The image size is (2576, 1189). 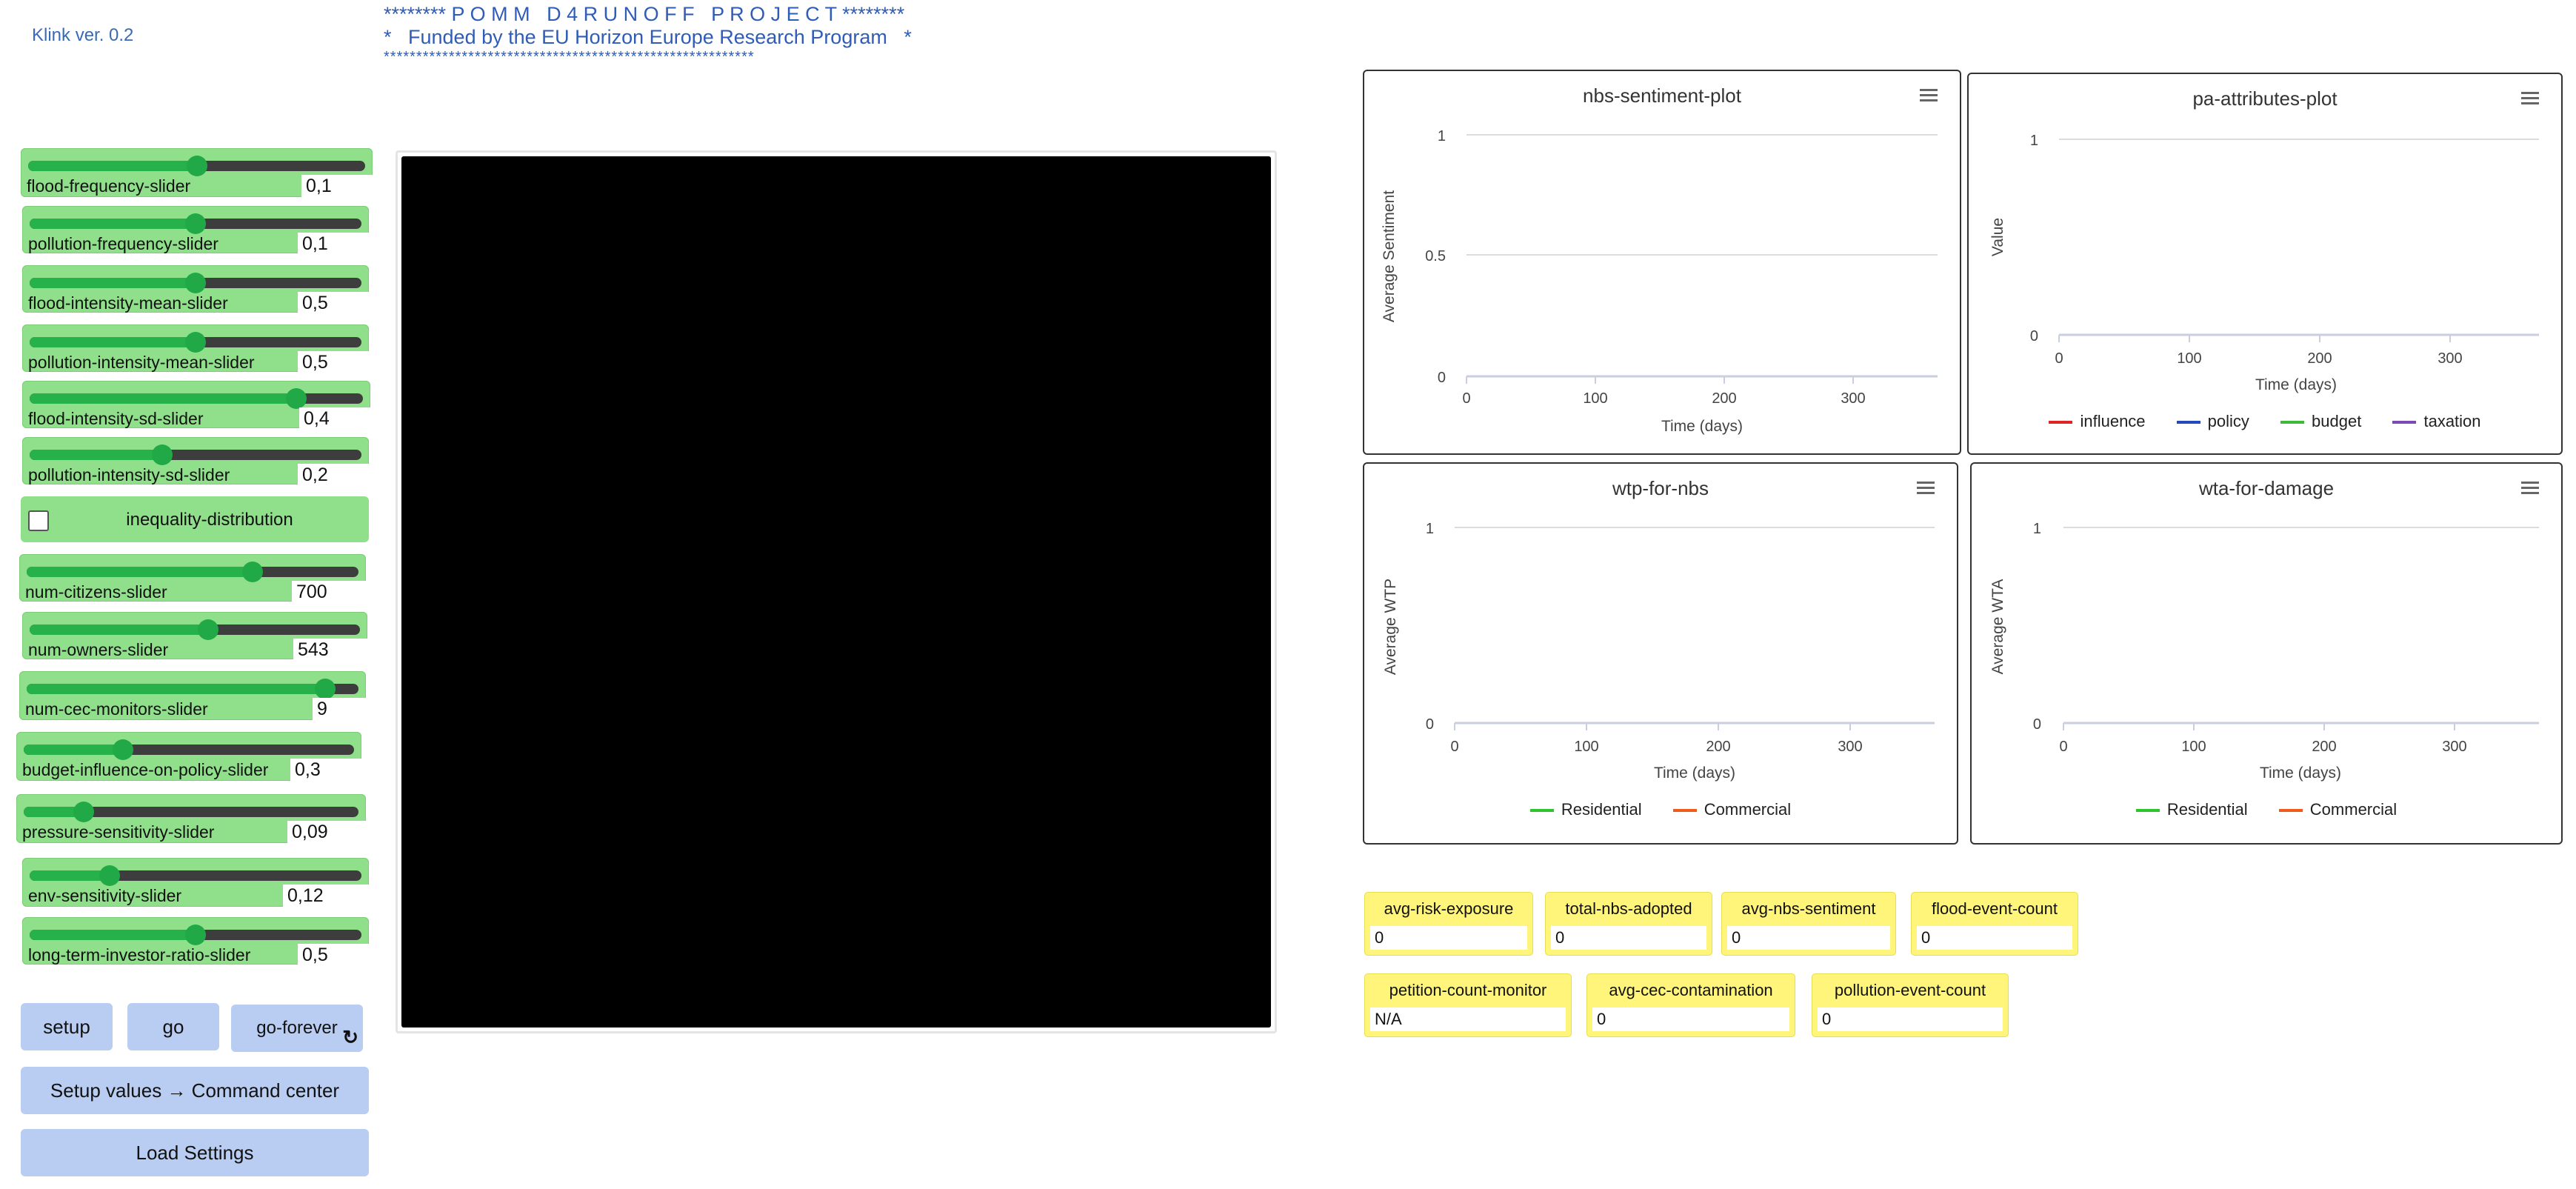 What do you see at coordinates (188, 756) in the screenshot?
I see `budget-influence-on-policy-slider: budget-influence-on-policy-slider 0,3` at bounding box center [188, 756].